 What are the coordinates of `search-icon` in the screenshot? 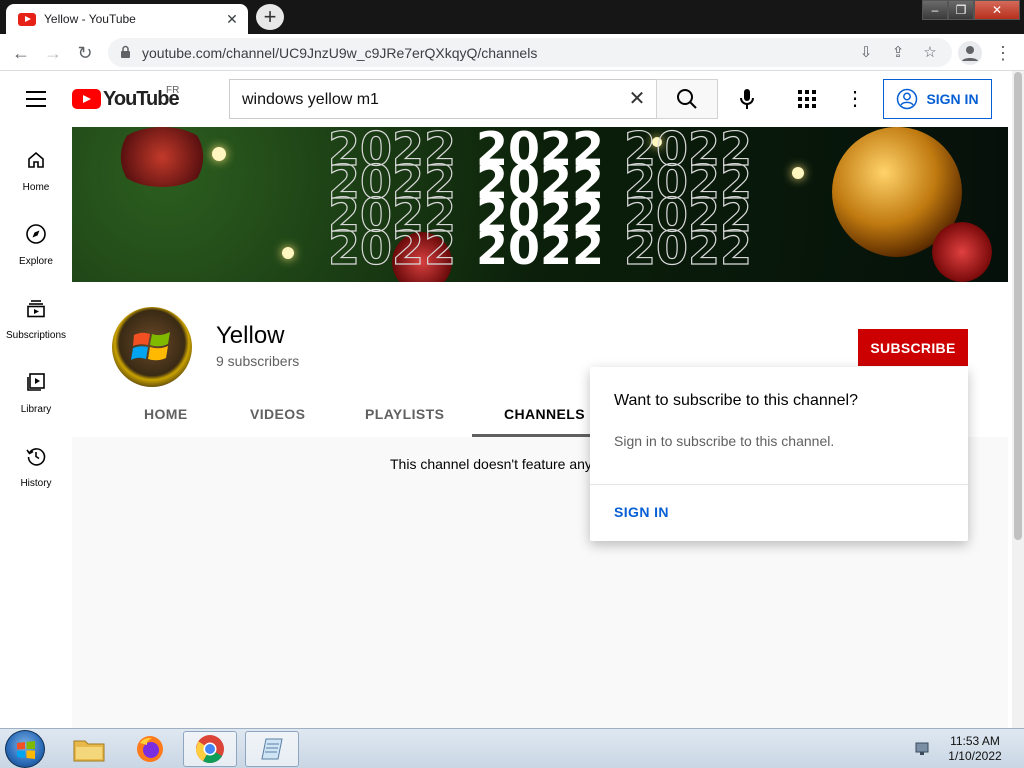 It's located at (687, 99).